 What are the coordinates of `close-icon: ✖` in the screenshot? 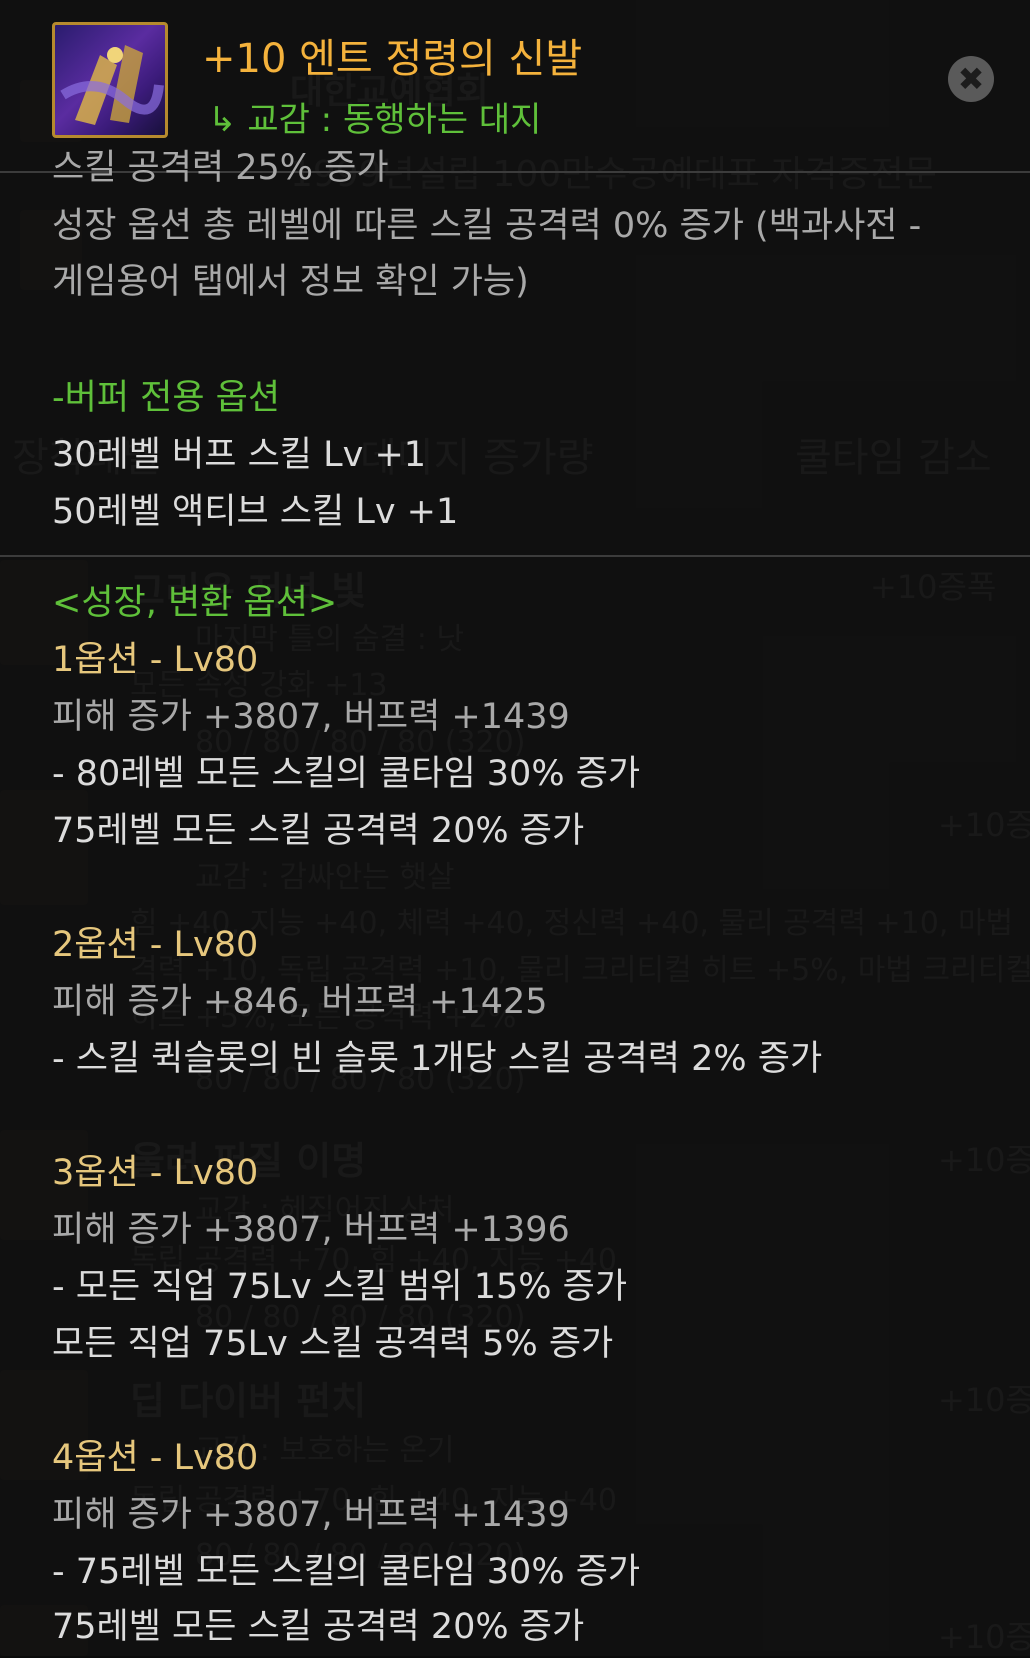 It's located at (971, 79).